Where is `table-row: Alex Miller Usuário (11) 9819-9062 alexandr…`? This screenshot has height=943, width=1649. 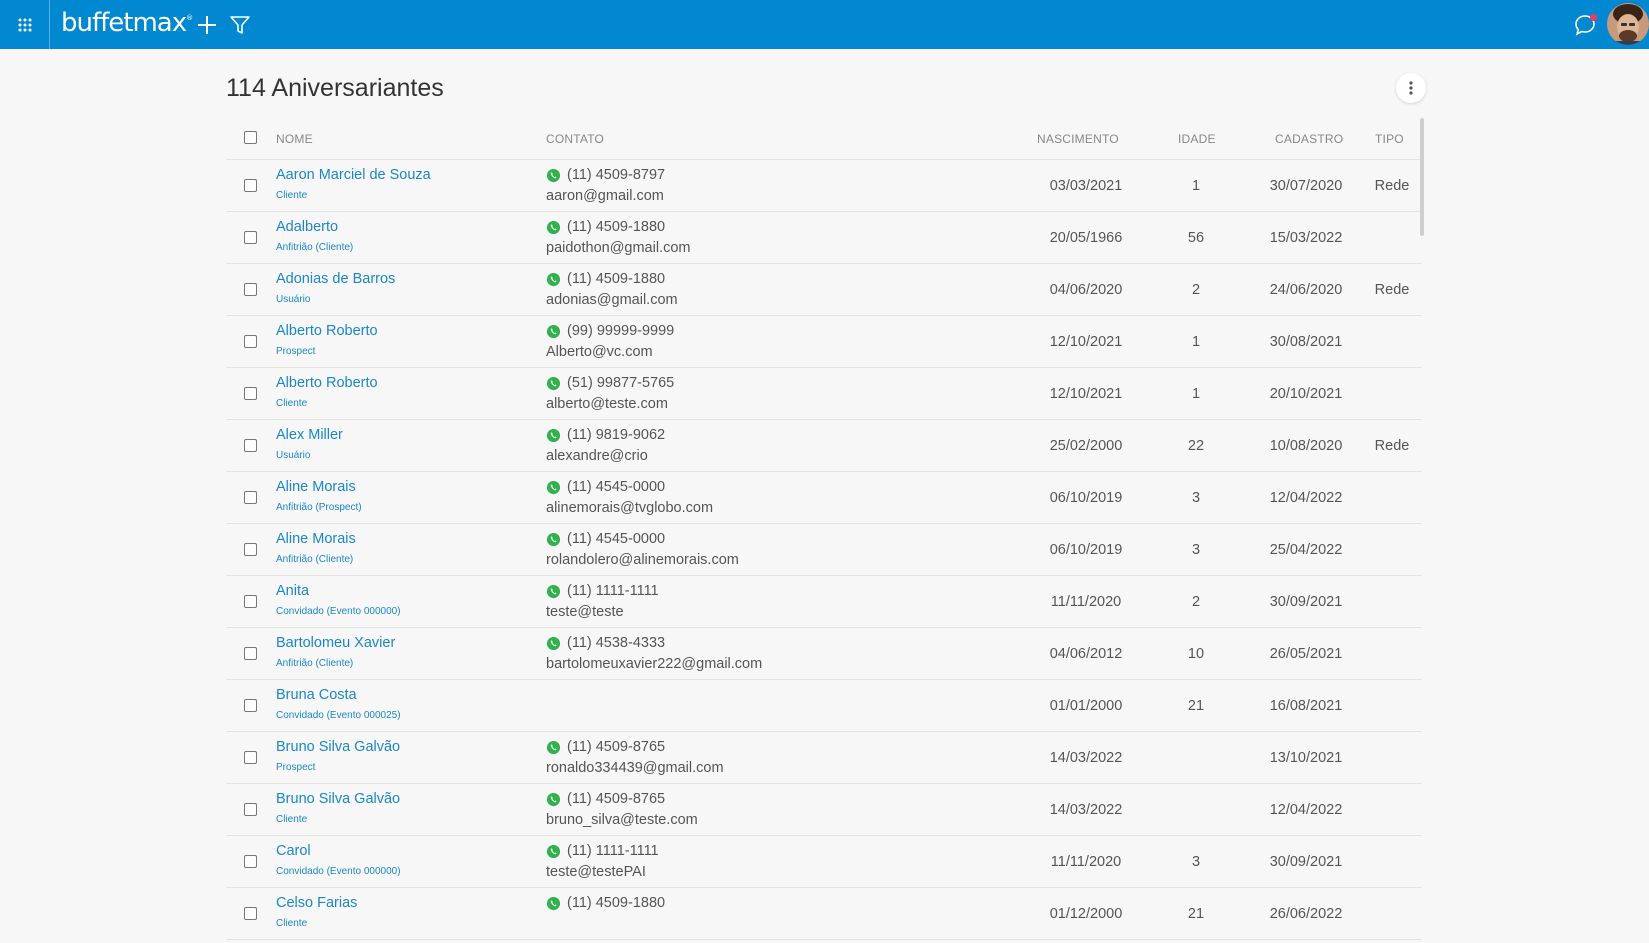
table-row: Alex Miller Usuário (11) 9819-9062 alexandr… is located at coordinates (824, 446).